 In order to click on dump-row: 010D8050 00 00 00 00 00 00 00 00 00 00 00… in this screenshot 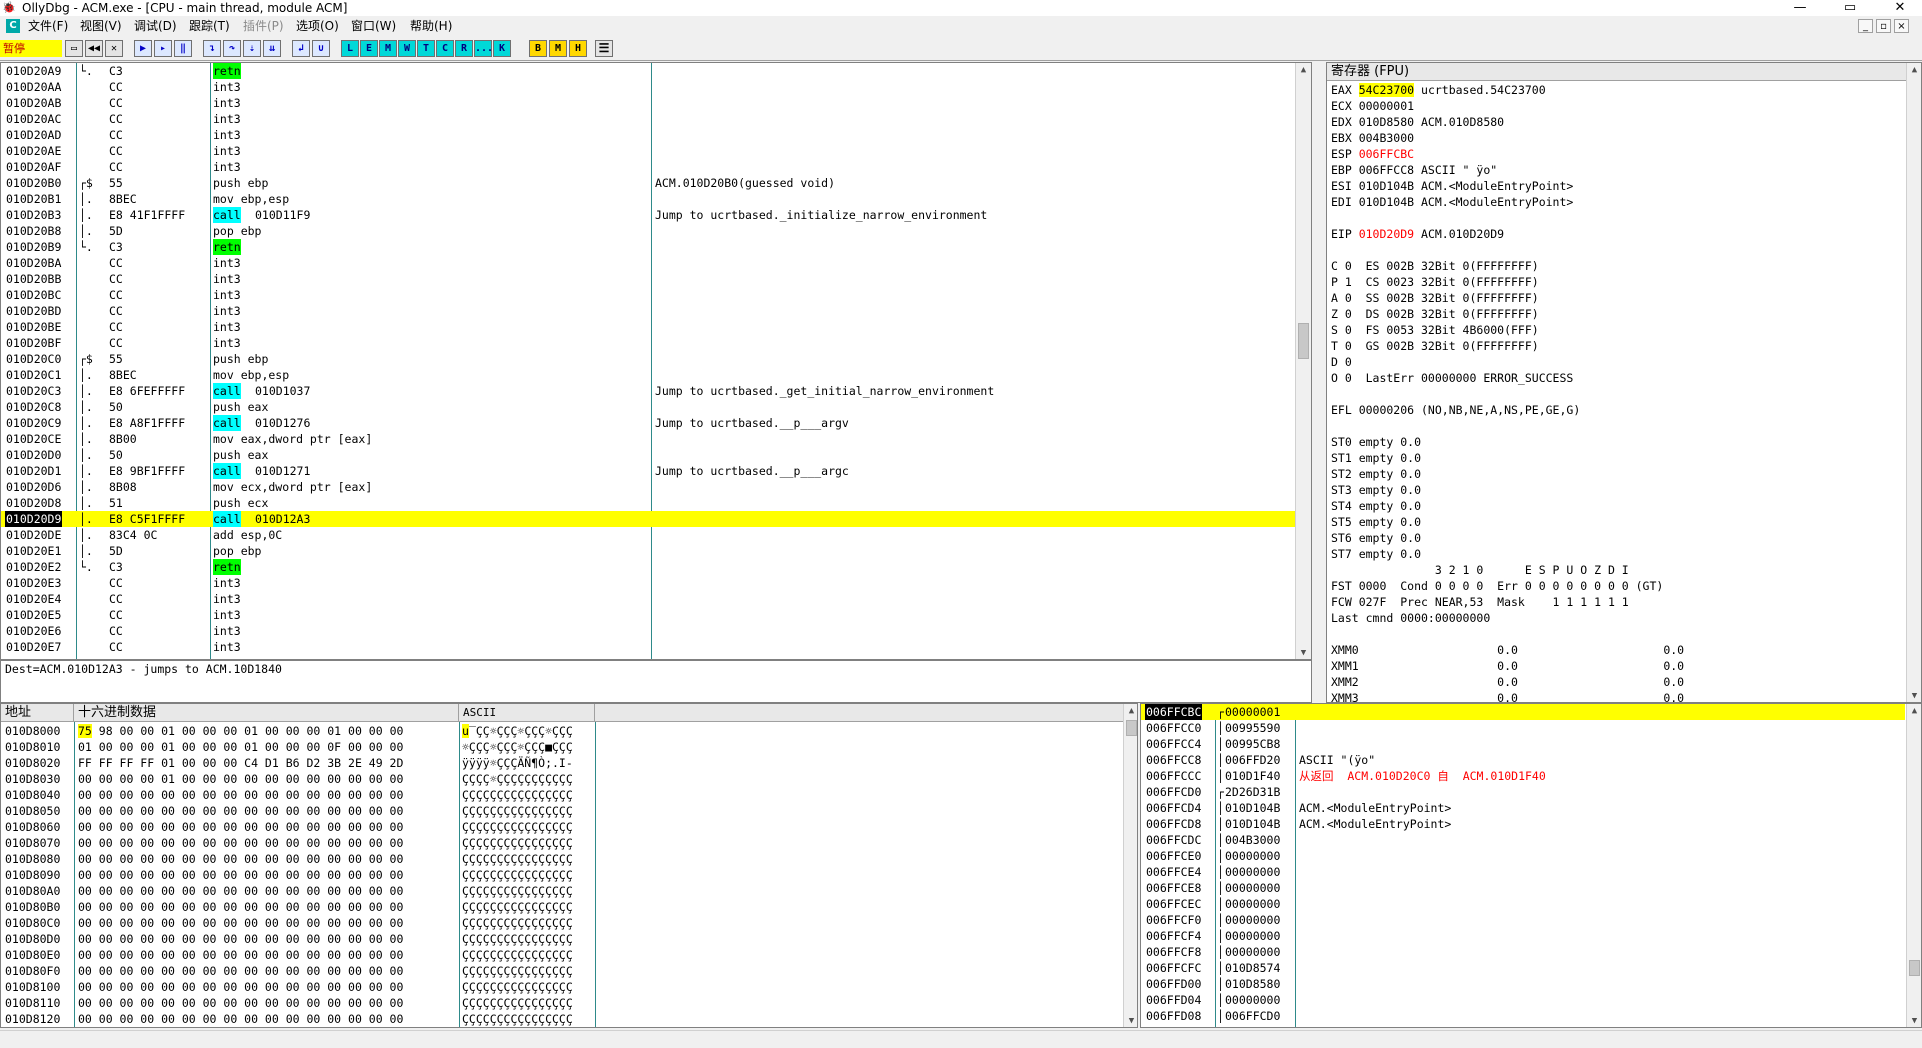, I will do `click(561, 811)`.